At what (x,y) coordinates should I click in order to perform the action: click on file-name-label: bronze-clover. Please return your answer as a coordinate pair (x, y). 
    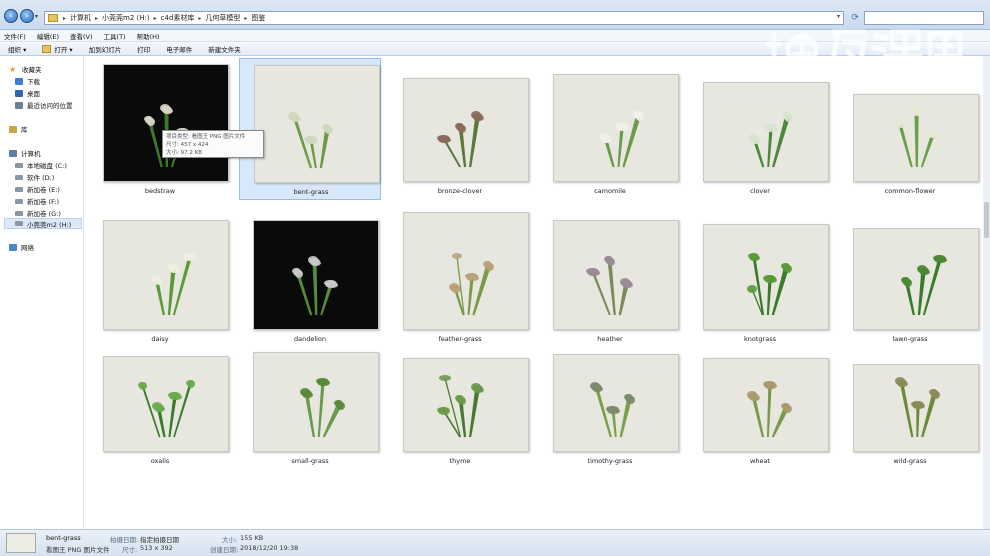
    Looking at the image, I should click on (460, 191).